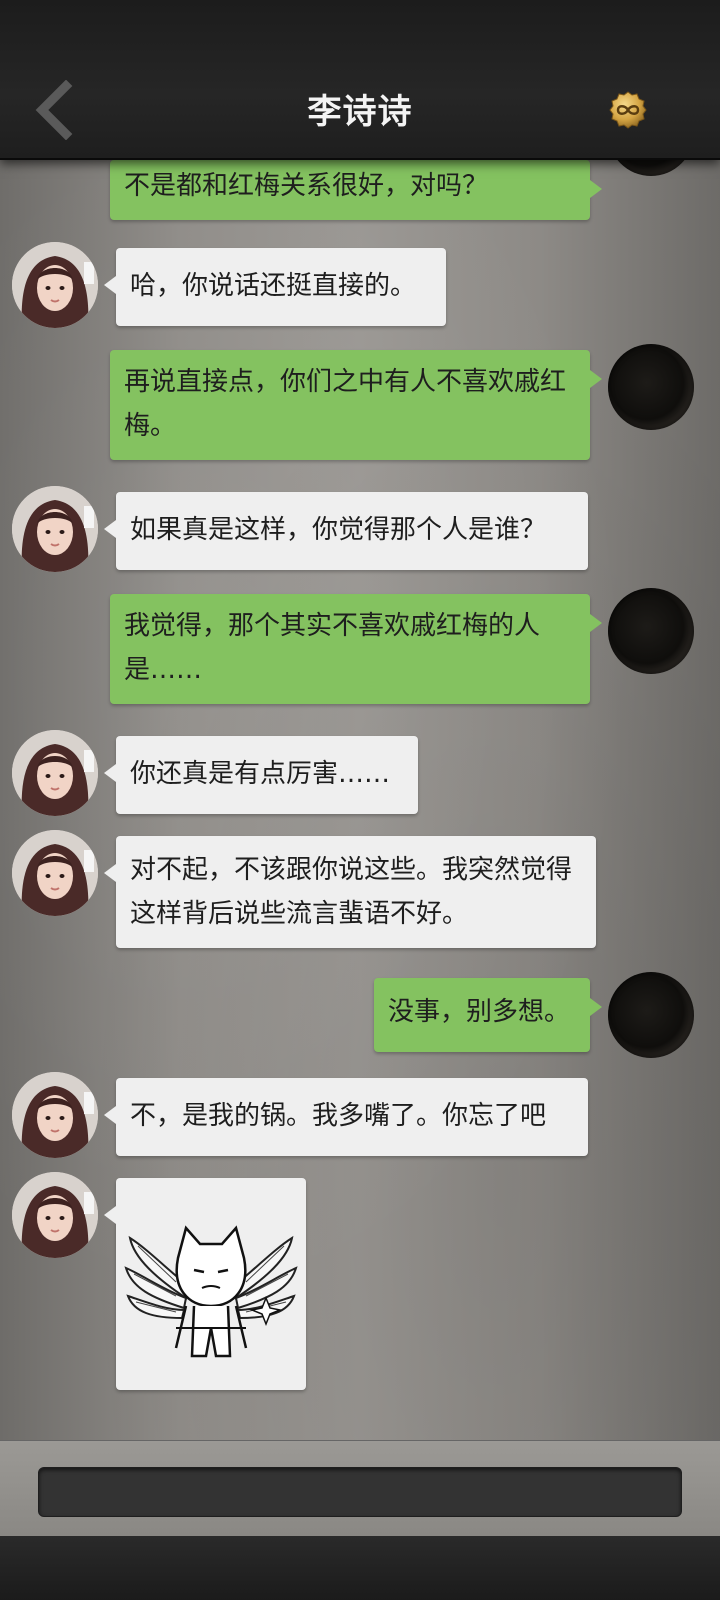 Image resolution: width=720 pixels, height=1600 pixels. Describe the element at coordinates (488, 1015) in the screenshot. I see `chat-bubble-outgoing: 没事，别多想。` at that location.